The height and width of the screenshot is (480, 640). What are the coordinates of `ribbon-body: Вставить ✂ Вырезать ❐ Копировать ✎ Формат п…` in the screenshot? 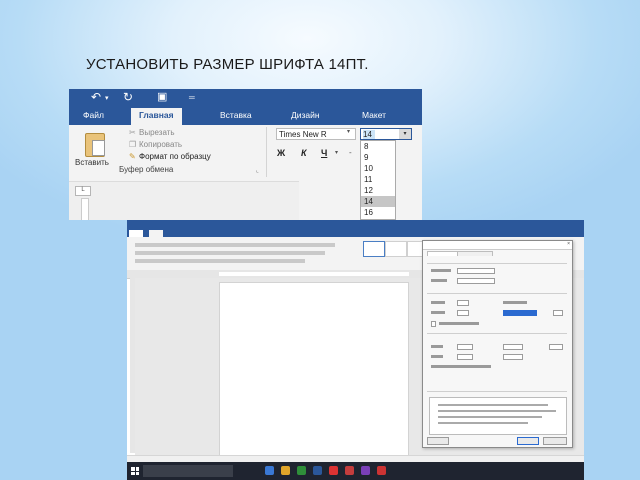 It's located at (245, 172).